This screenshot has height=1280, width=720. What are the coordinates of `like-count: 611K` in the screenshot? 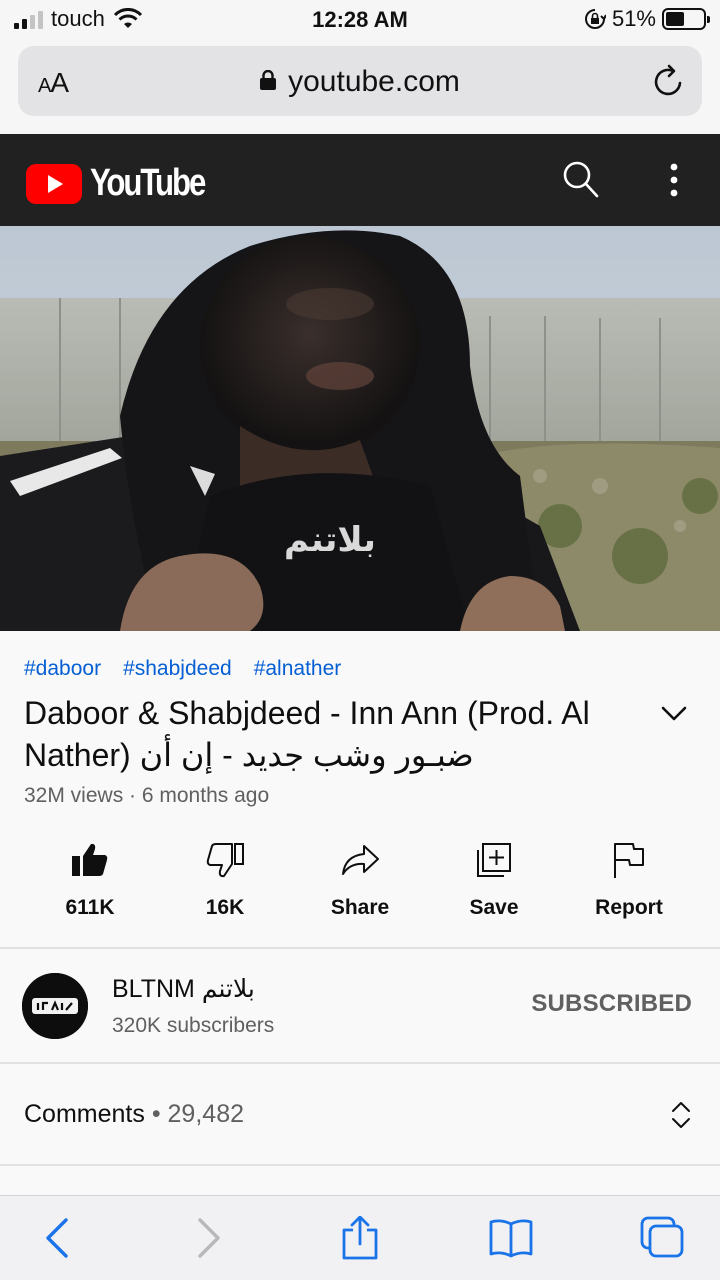 It's located at (90, 907).